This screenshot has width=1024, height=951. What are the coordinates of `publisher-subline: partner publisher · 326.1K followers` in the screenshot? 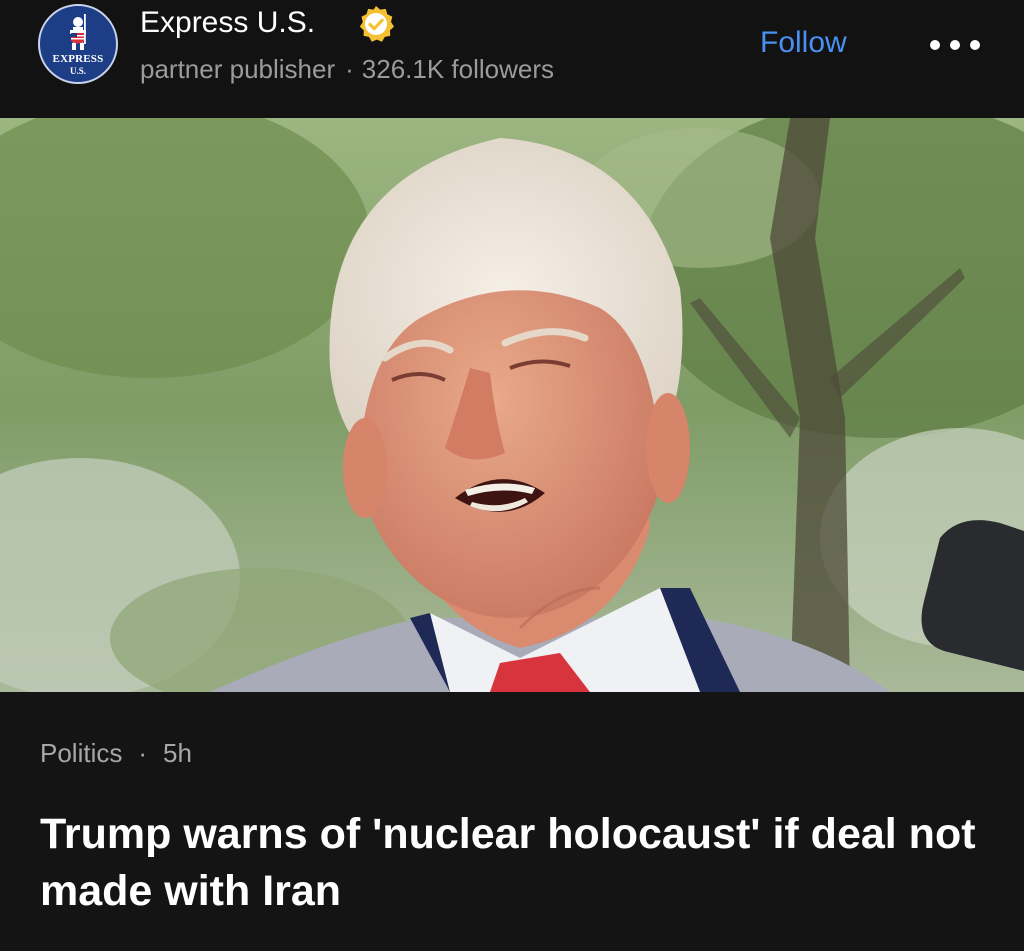 It's located at (347, 69).